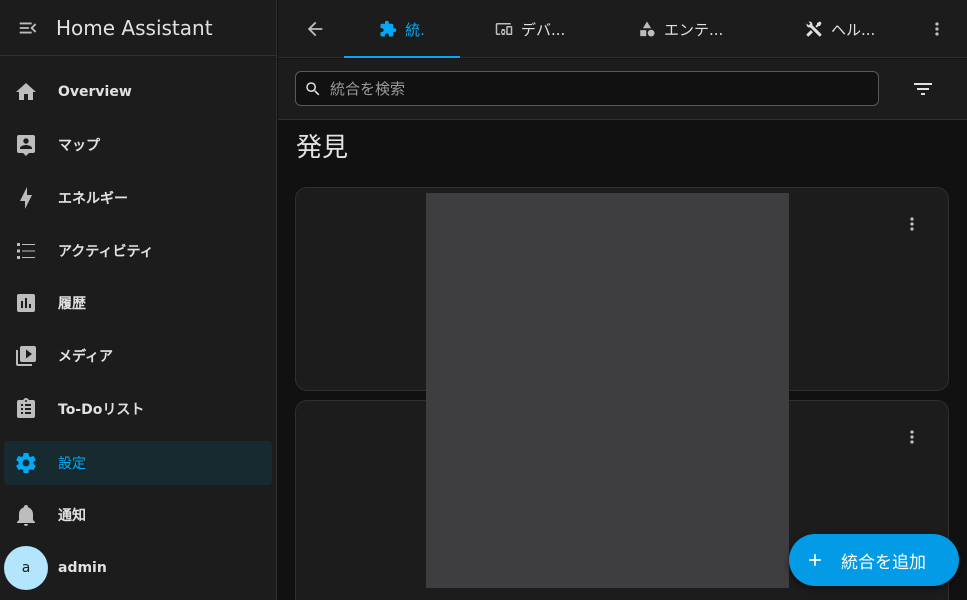  I want to click on overflow-menu-button, so click(937, 29).